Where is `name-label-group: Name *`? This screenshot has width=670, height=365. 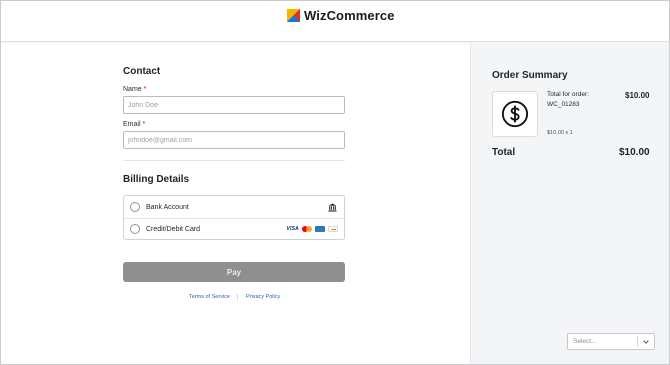
name-label-group: Name * is located at coordinates (134, 89).